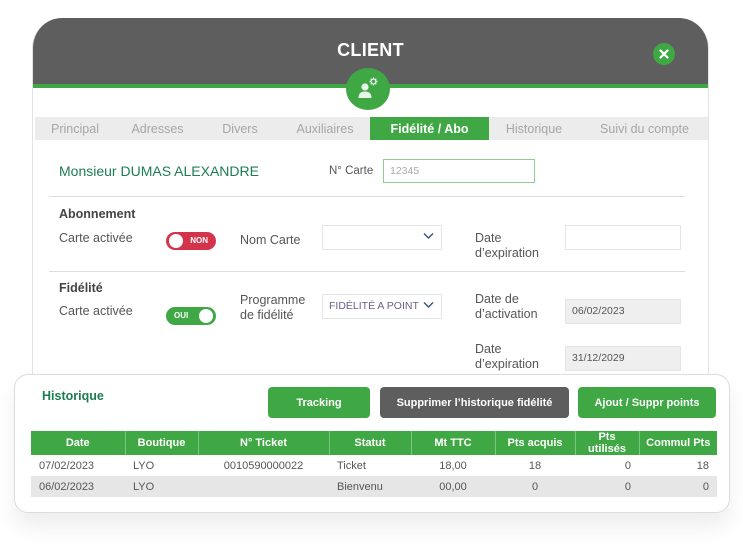  What do you see at coordinates (351, 171) in the screenshot?
I see `card-number-label: N° Carte` at bounding box center [351, 171].